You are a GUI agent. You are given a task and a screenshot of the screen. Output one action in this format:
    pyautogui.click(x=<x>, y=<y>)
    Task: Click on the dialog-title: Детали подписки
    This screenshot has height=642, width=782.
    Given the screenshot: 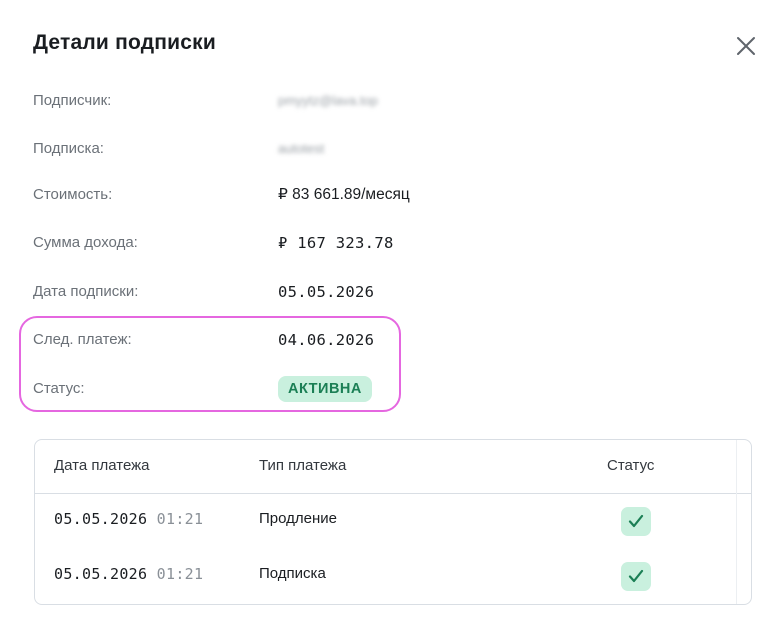 What is the action you would take?
    pyautogui.click(x=124, y=42)
    